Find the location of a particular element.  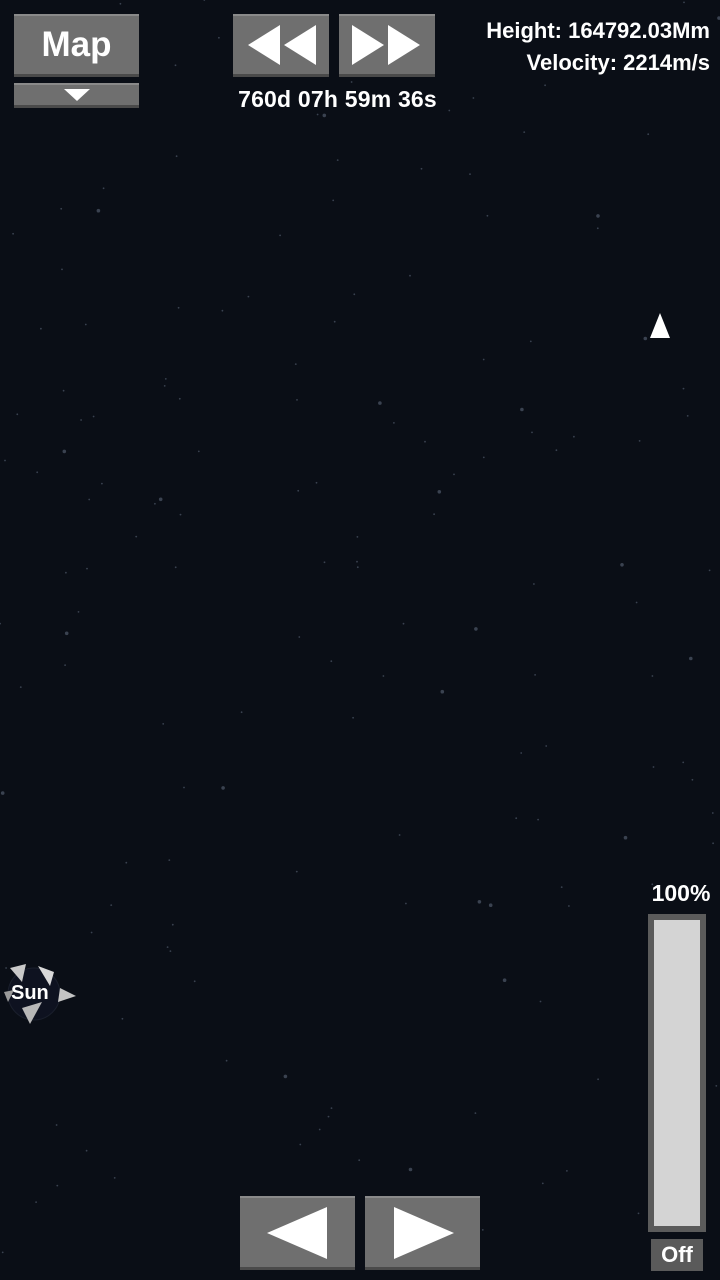

fast-forward-icon is located at coordinates (386, 45).